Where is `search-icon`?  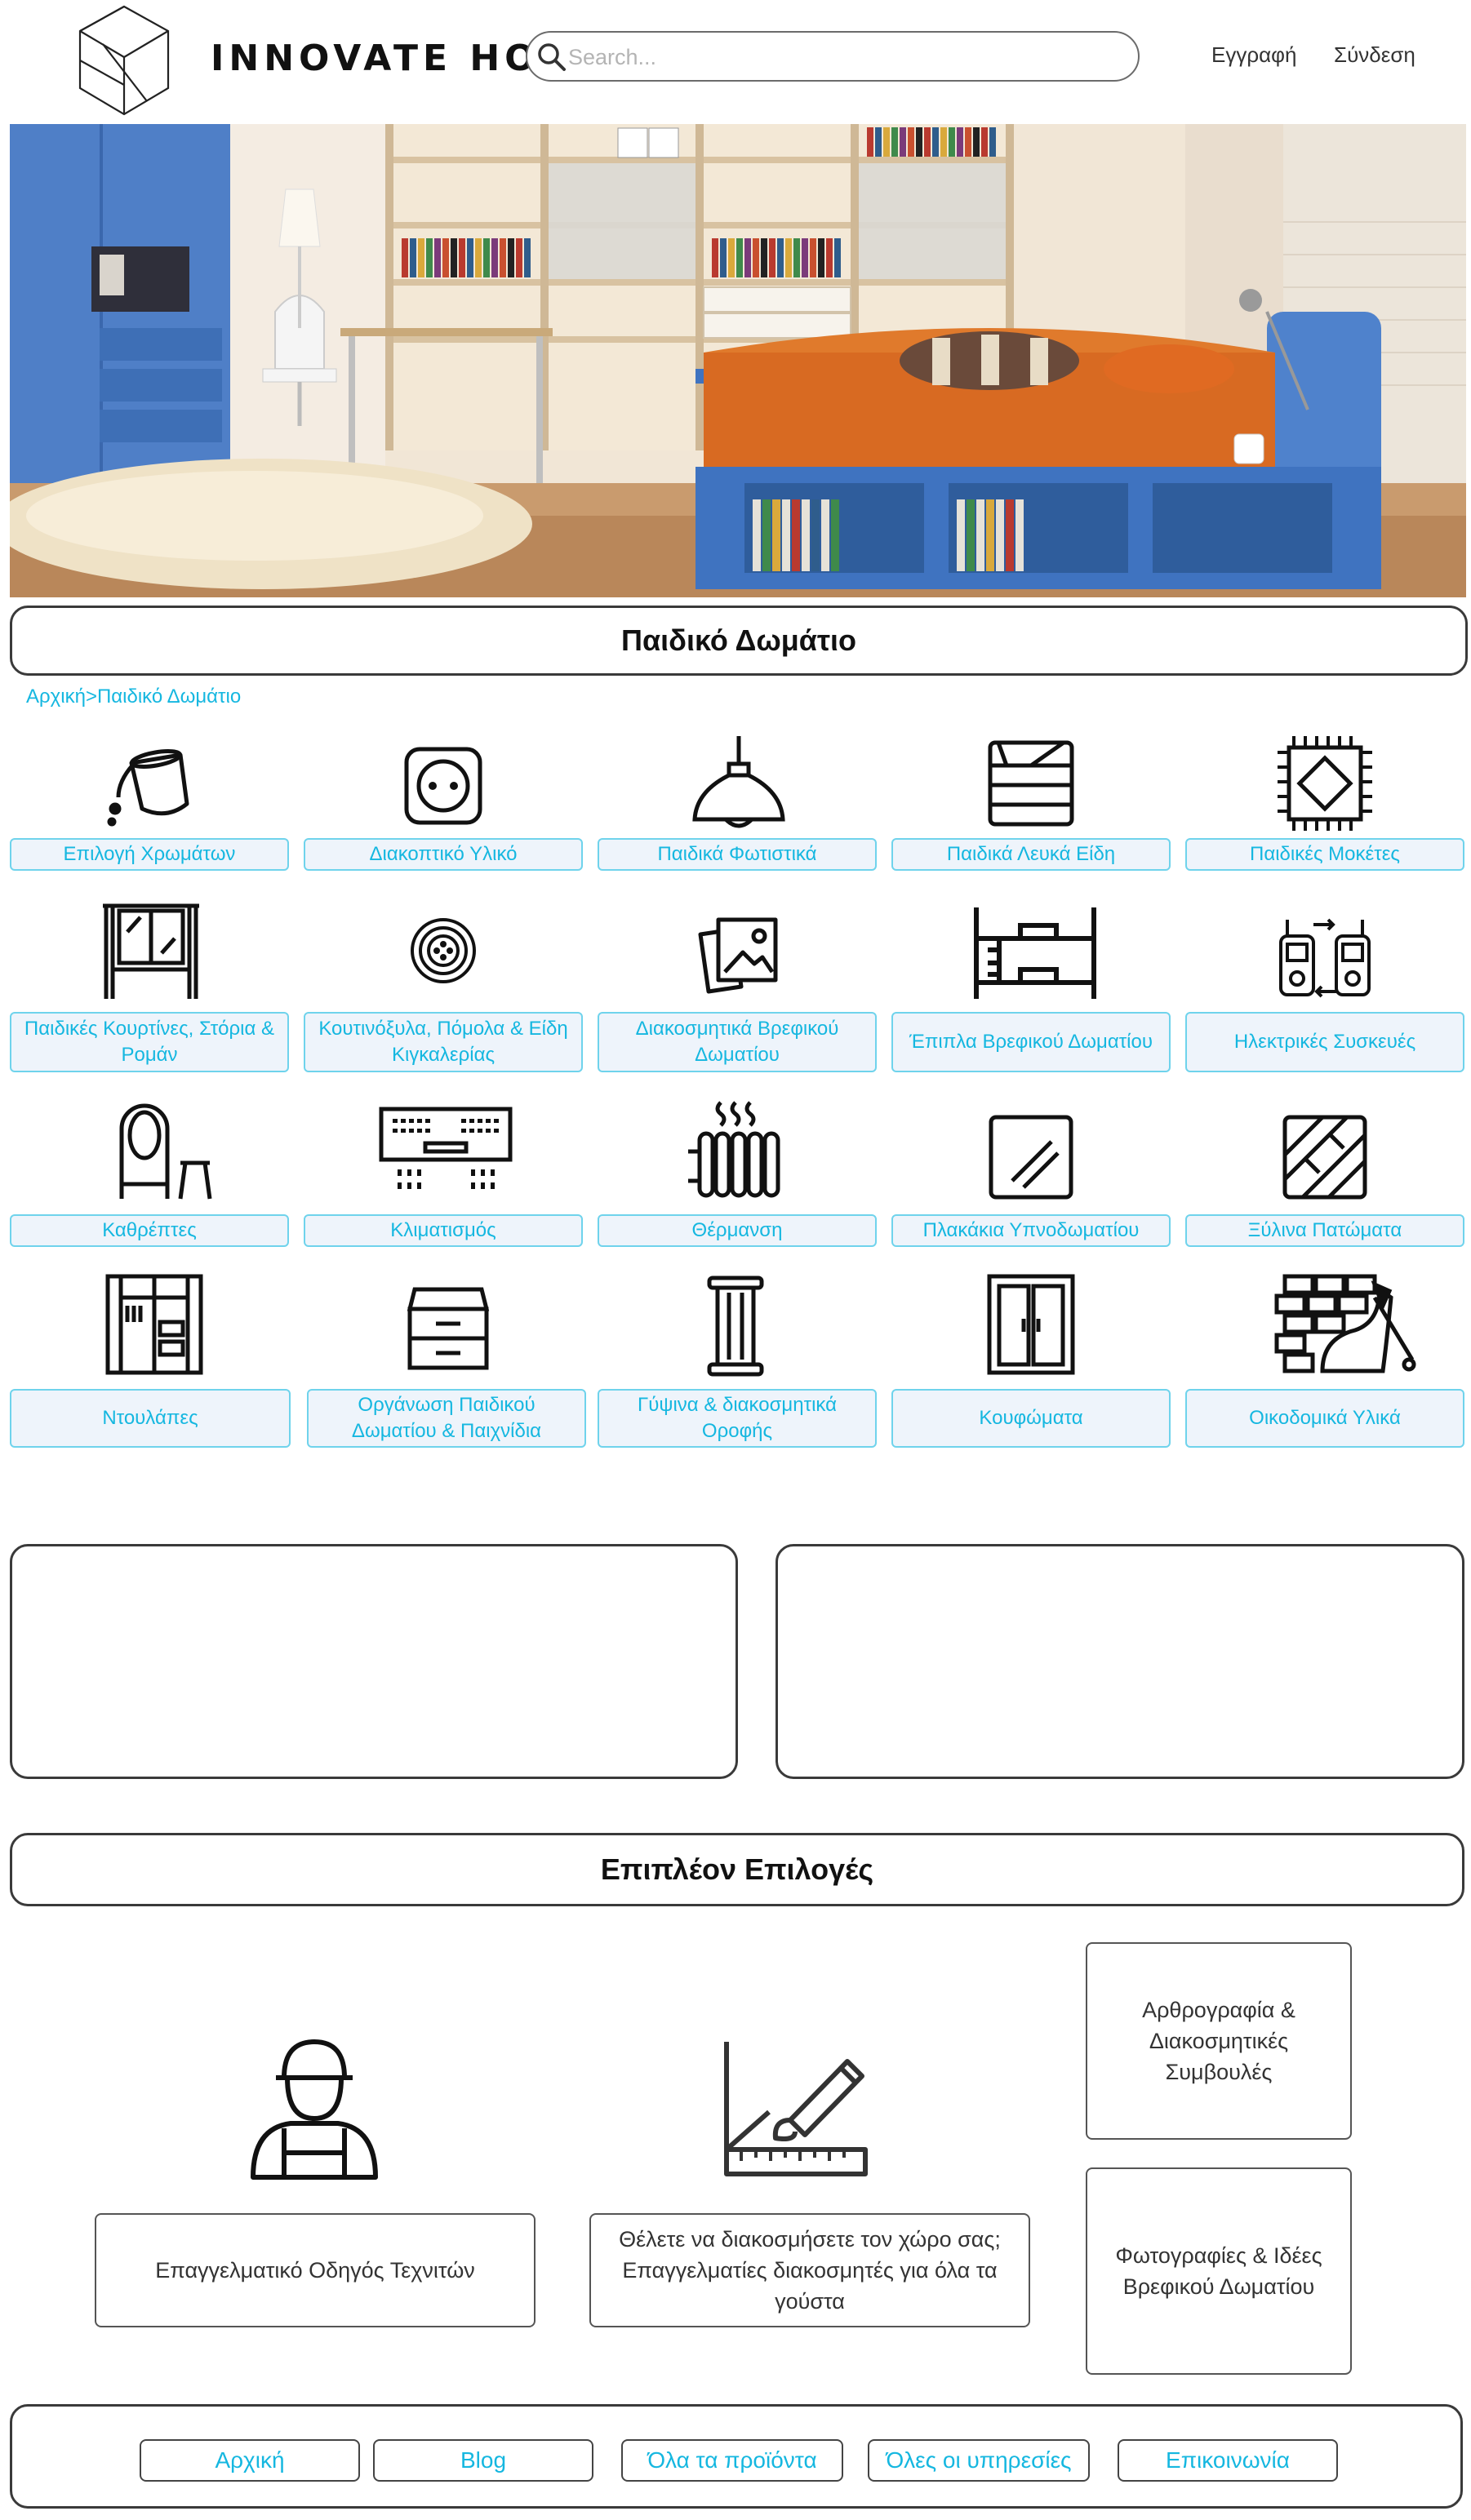 search-icon is located at coordinates (552, 57).